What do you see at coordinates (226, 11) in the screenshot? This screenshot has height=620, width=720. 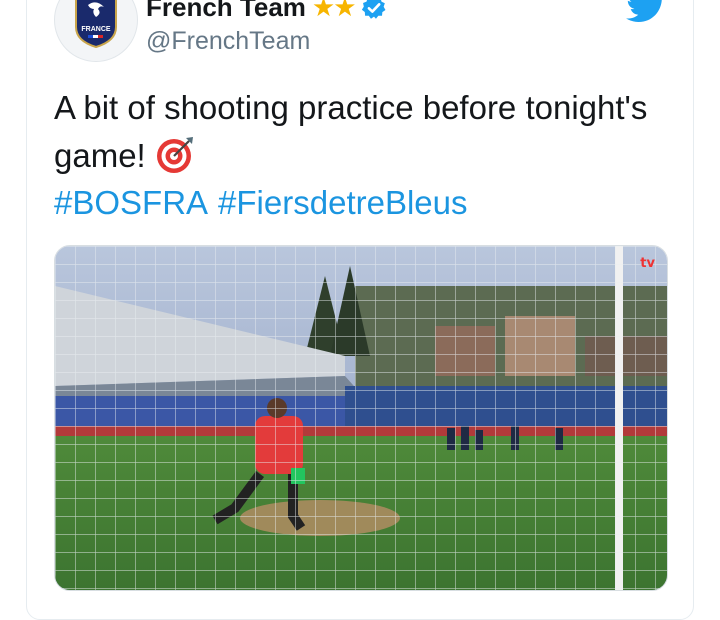 I see `account-name: French Team` at bounding box center [226, 11].